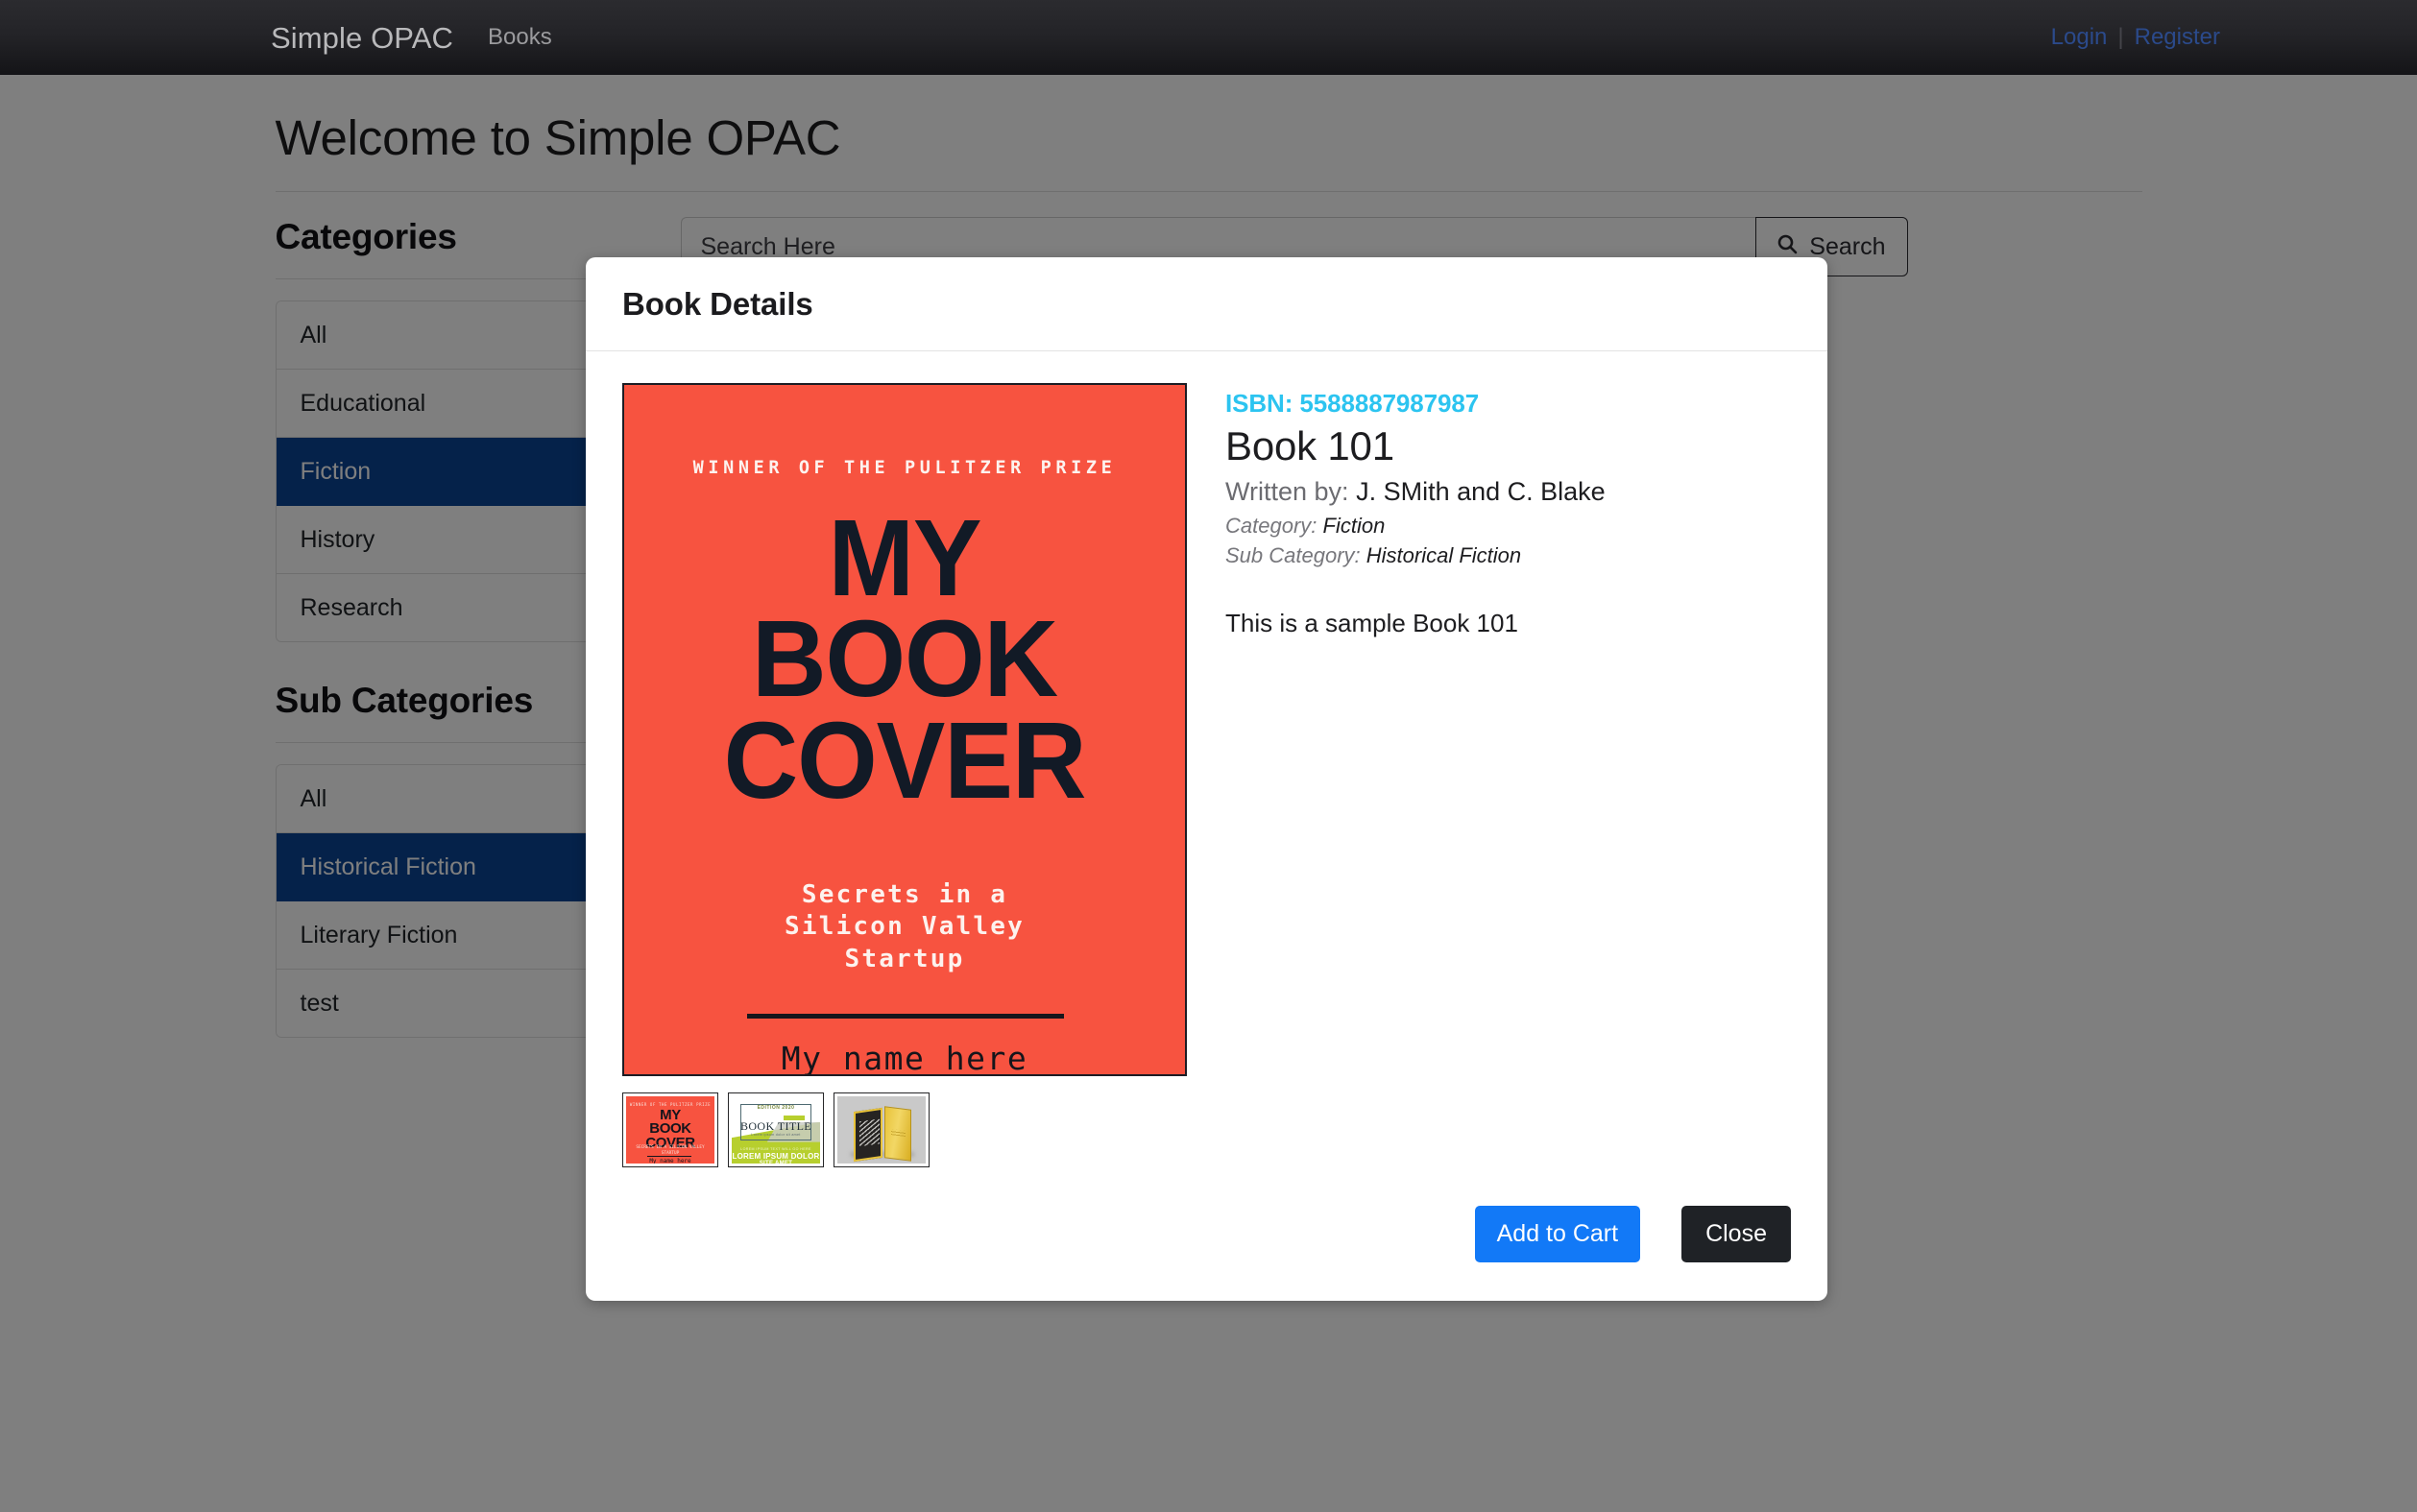  I want to click on navbar-auth-group: Login | Register, so click(2135, 37).